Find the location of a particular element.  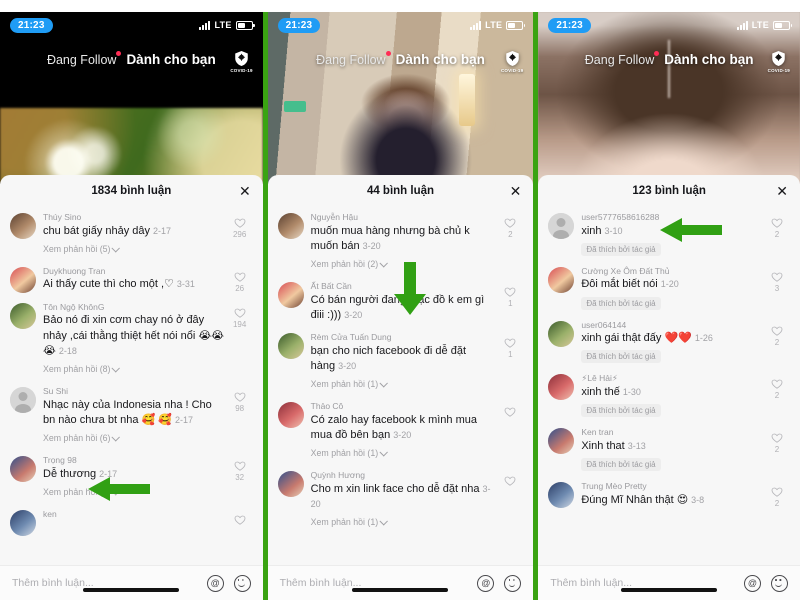

comment-author-name: Trọng 98 is located at coordinates (134, 460).